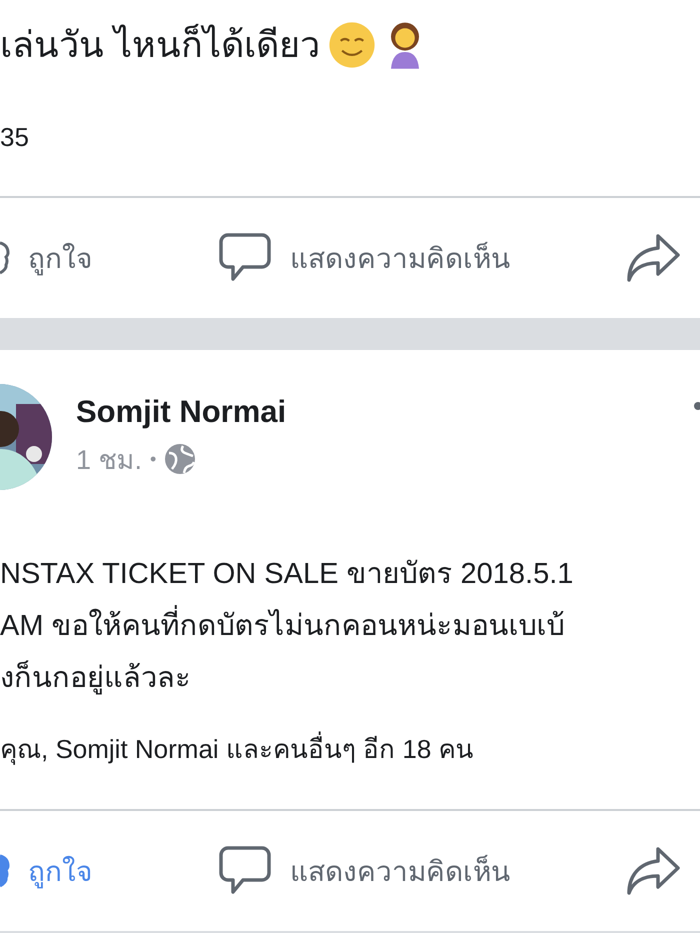 This screenshot has height=933, width=700. I want to click on reactions-summary: คุณ, Somjit Normai และคนอื่นๆ อีก 18 คน, so click(350, 756).